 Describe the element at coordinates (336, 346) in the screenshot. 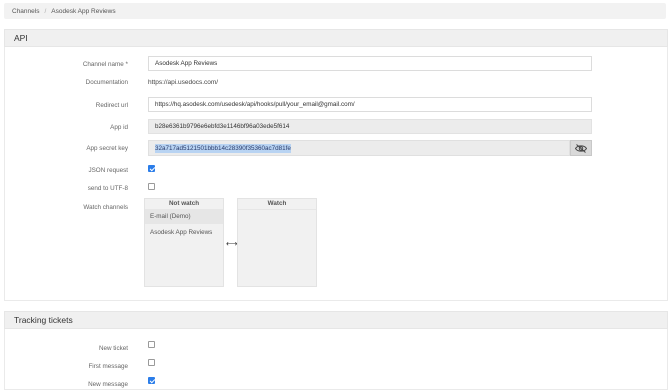

I see `new-ticket-row: New ticket` at that location.